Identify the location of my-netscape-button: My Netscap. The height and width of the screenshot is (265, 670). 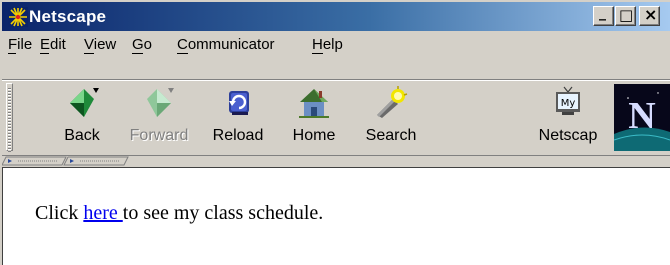
(568, 117).